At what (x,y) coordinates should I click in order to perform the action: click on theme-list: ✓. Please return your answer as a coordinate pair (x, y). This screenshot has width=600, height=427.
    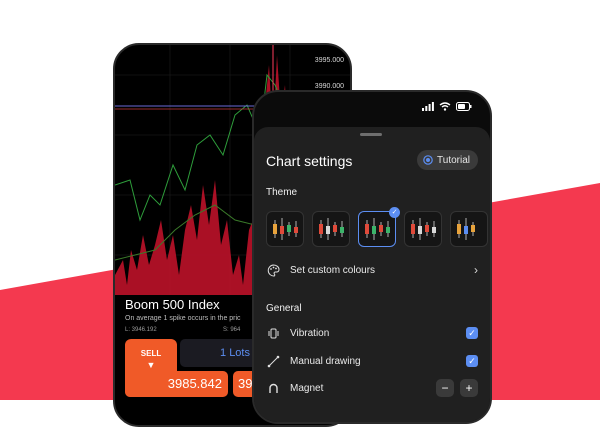
    Looking at the image, I should click on (377, 227).